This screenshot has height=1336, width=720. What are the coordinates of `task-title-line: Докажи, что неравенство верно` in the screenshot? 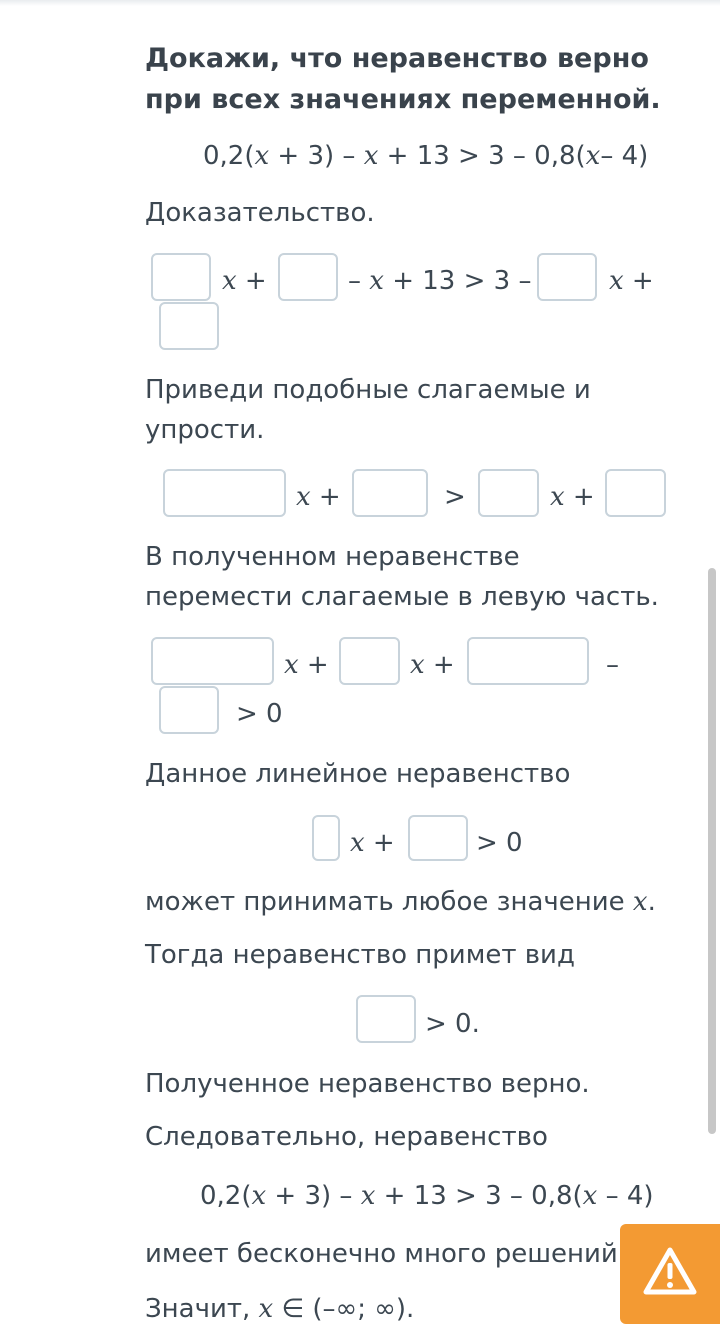 It's located at (397, 58).